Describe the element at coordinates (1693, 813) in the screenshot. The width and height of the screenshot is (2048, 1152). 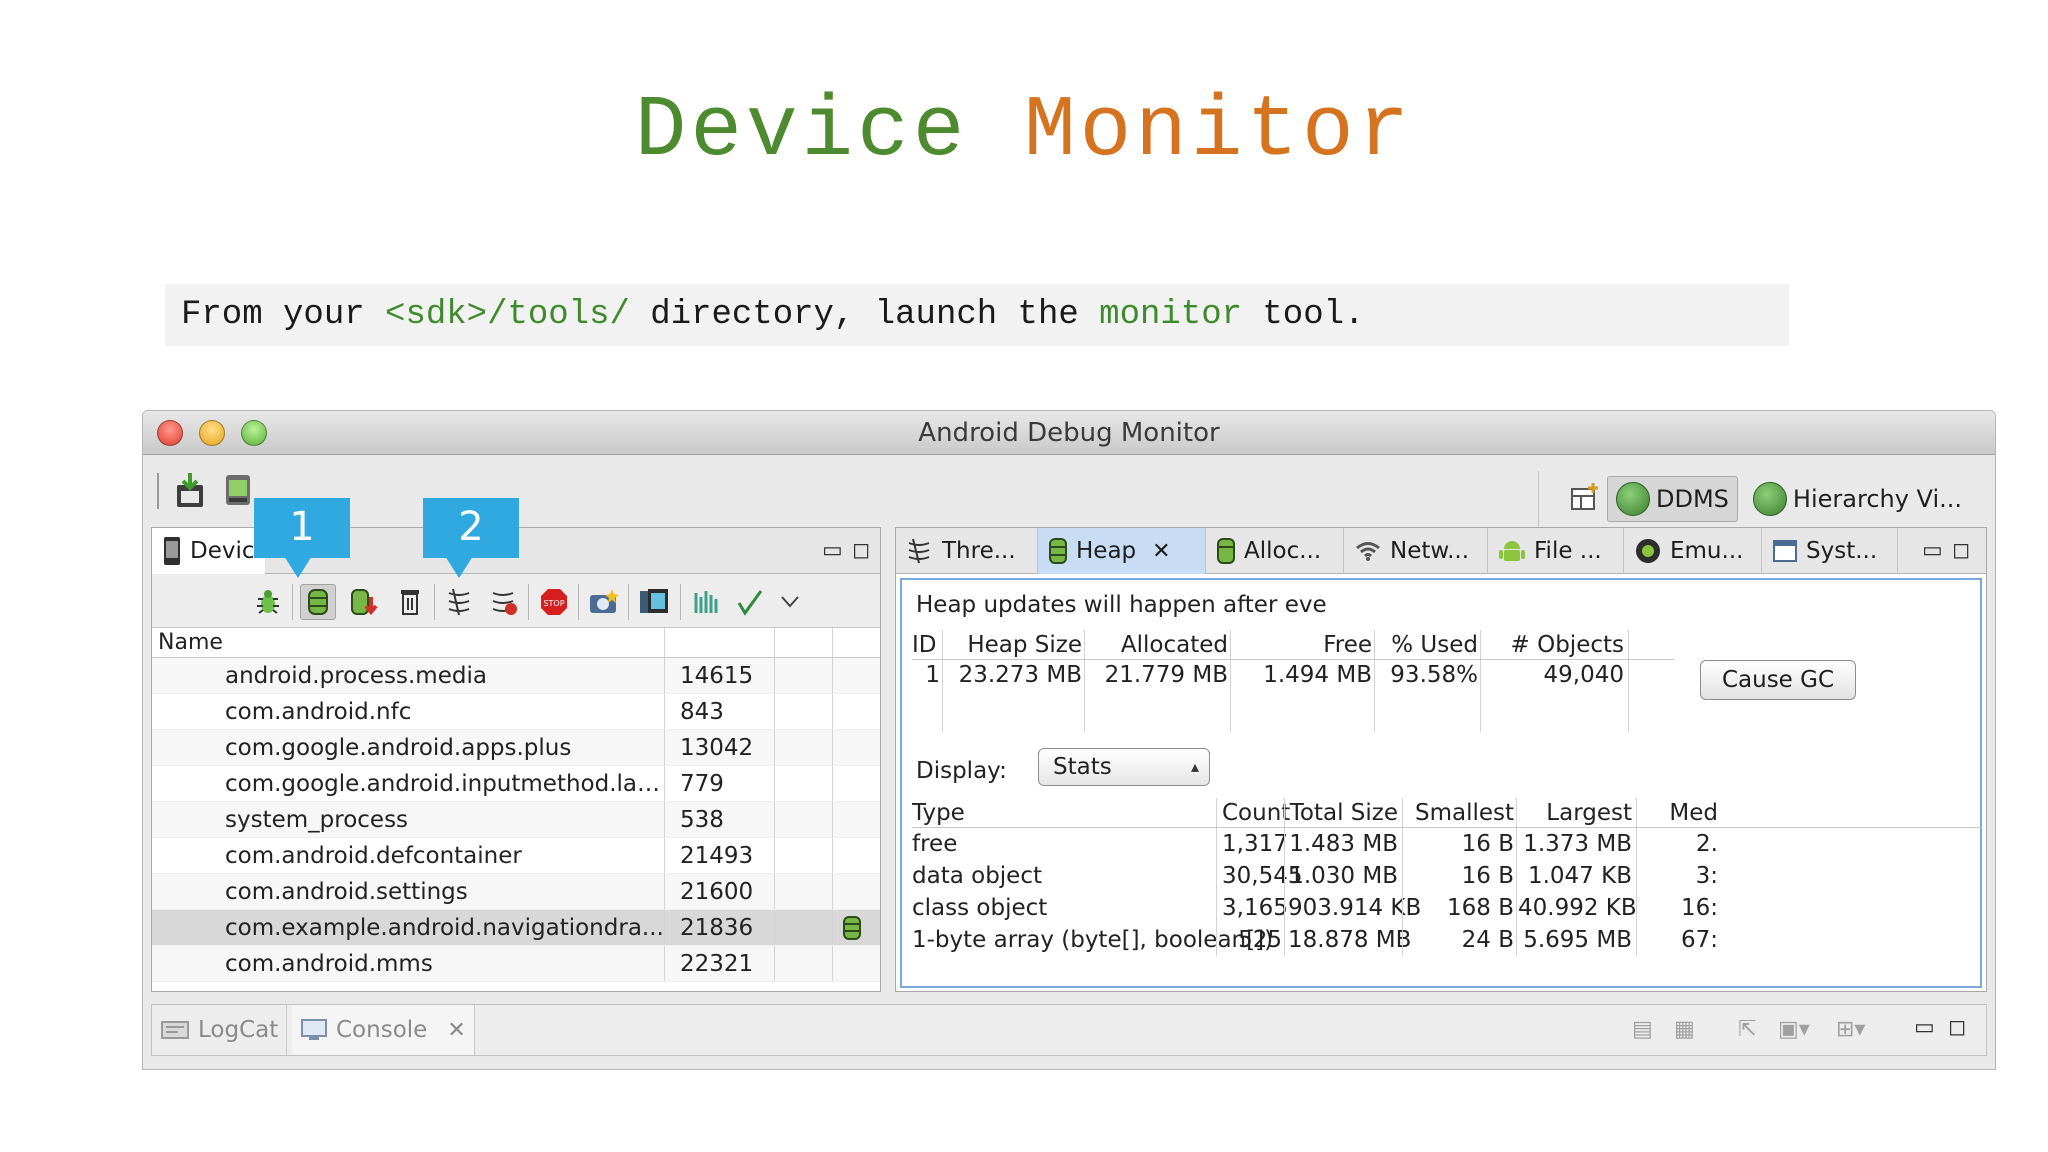
I see `column-header-median: Med` at that location.